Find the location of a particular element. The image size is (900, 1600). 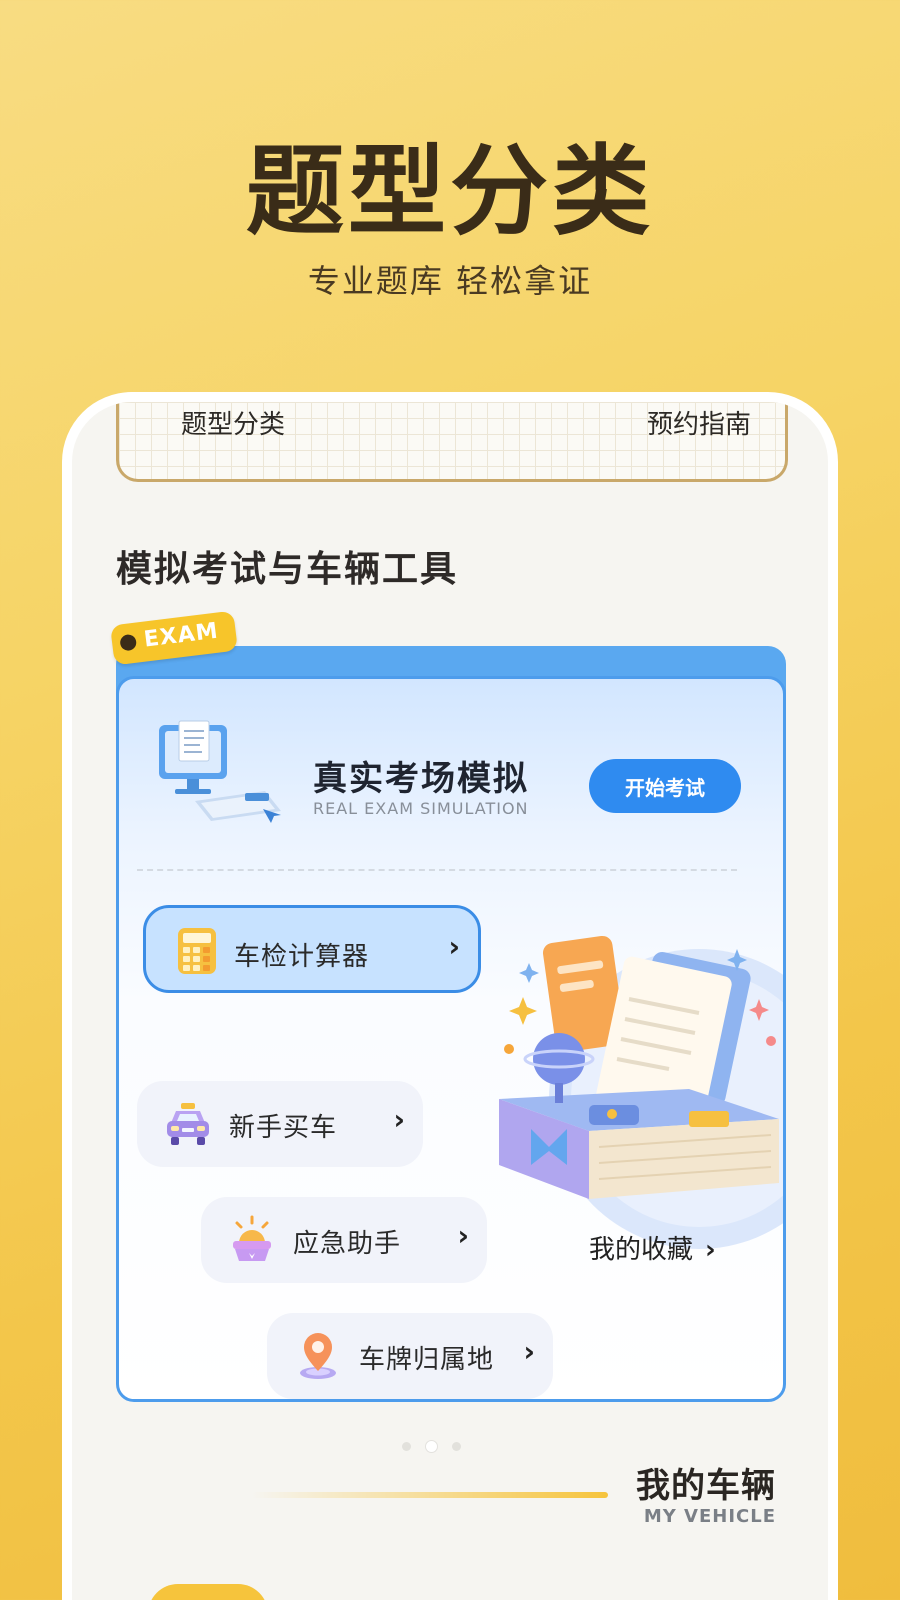

location-pin-icon is located at coordinates (318, 1356).